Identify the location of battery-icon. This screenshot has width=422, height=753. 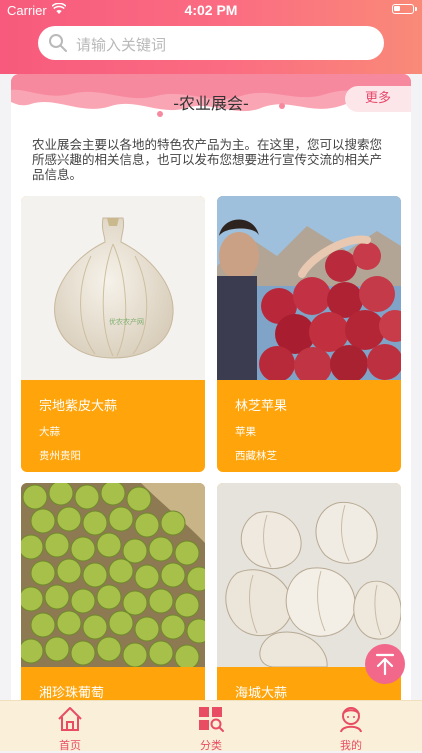
(404, 9).